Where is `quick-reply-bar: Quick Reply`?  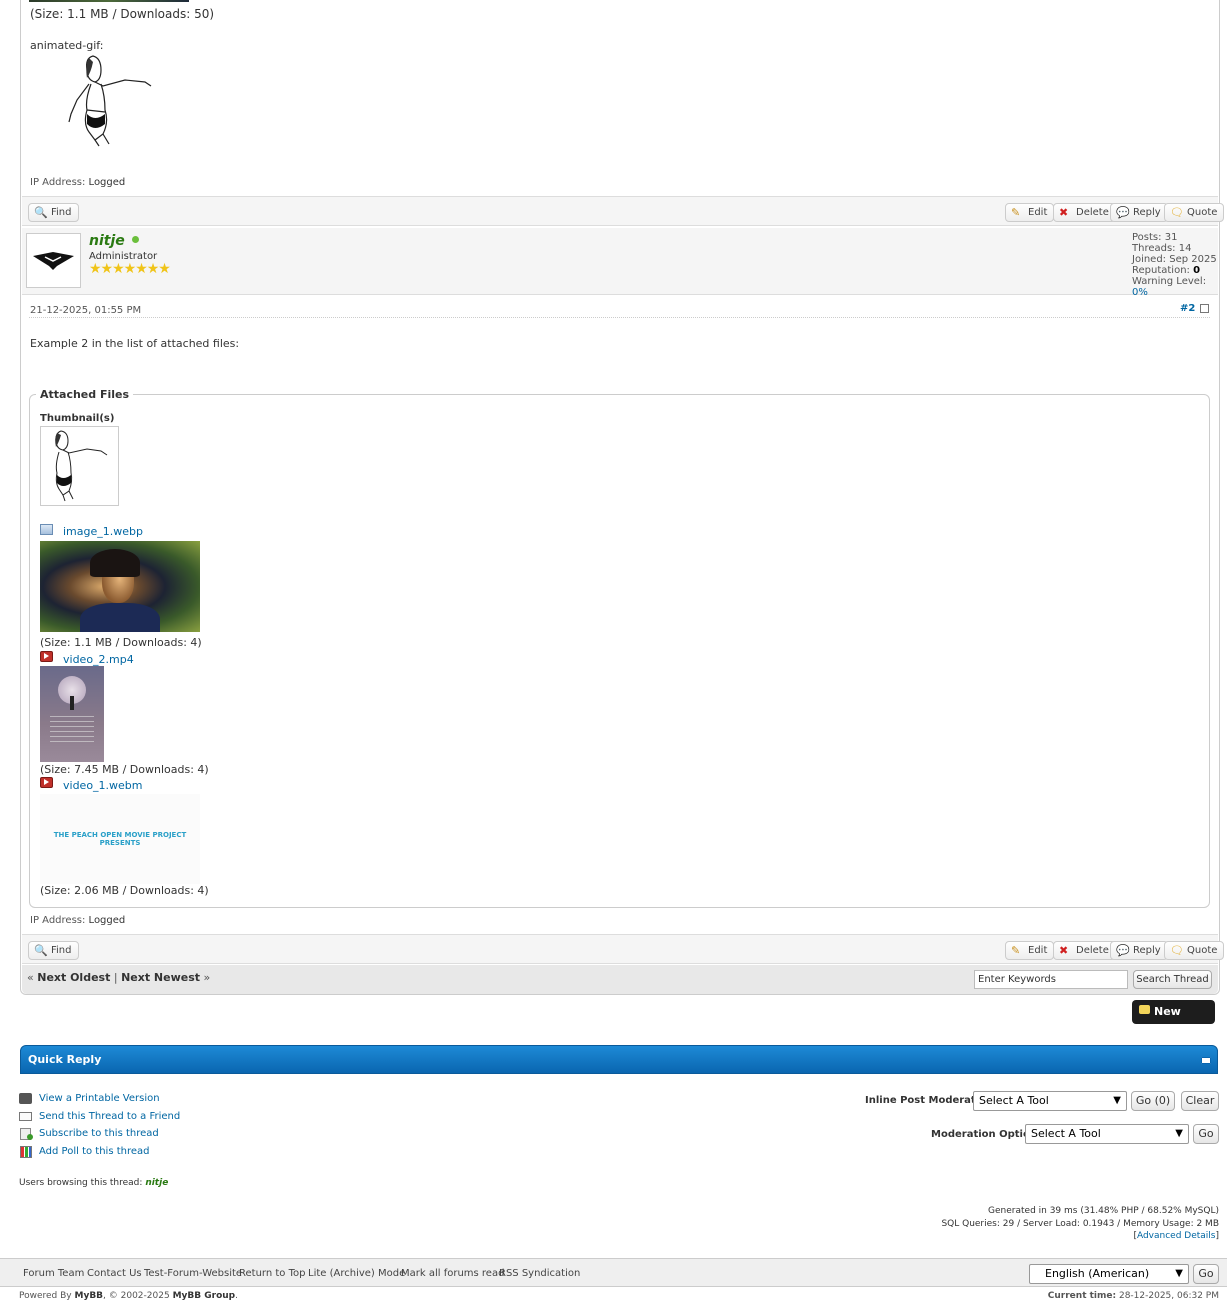
quick-reply-bar: Quick Reply is located at coordinates (619, 1059).